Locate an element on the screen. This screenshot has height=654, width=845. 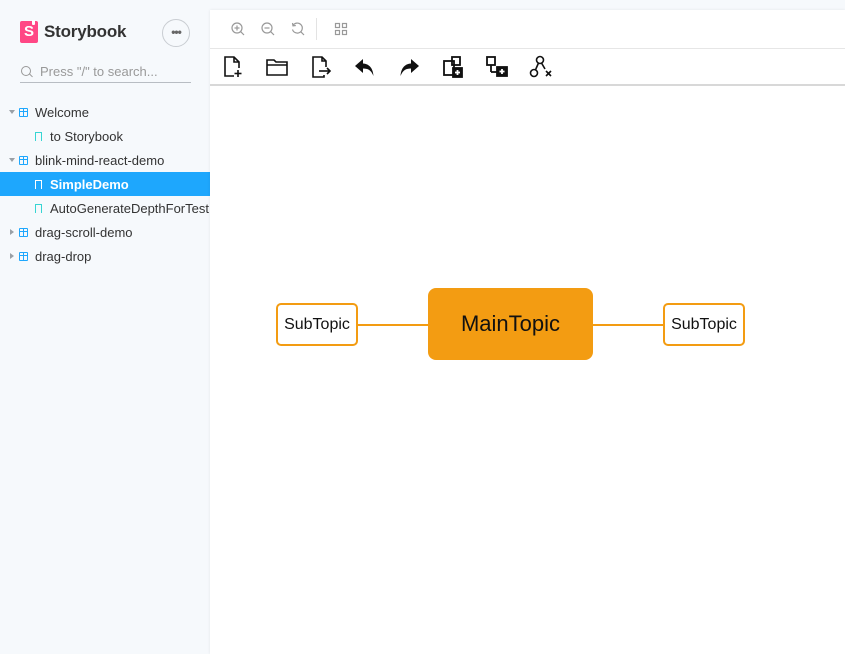
tree-item-label: SimpleDemo is located at coordinates (89, 184).